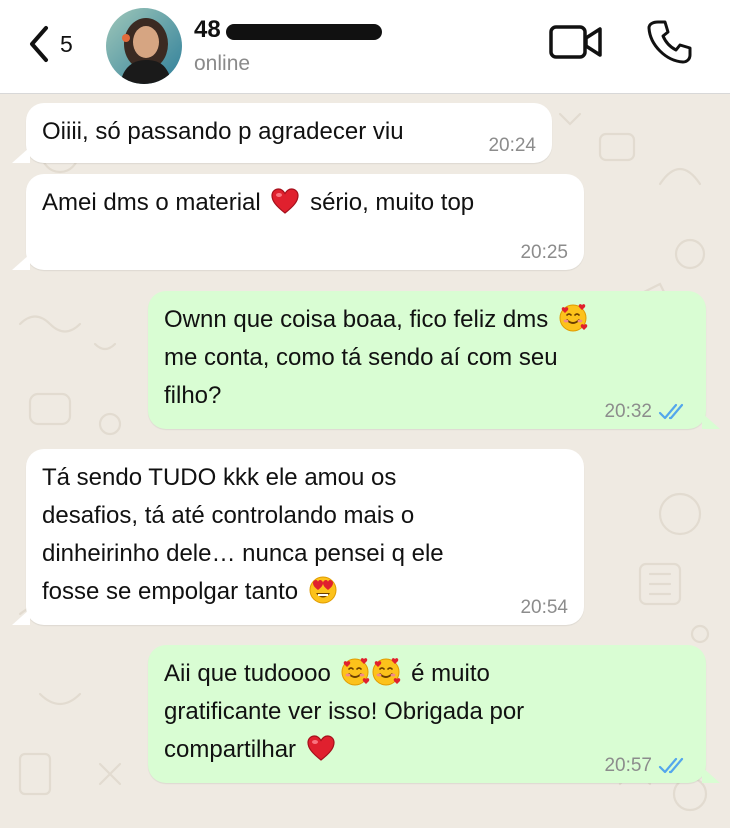 This screenshot has height=828, width=730. I want to click on message-bubble-incoming: Oiiii, só passando p agradecer viu 20:24, so click(282, 133).